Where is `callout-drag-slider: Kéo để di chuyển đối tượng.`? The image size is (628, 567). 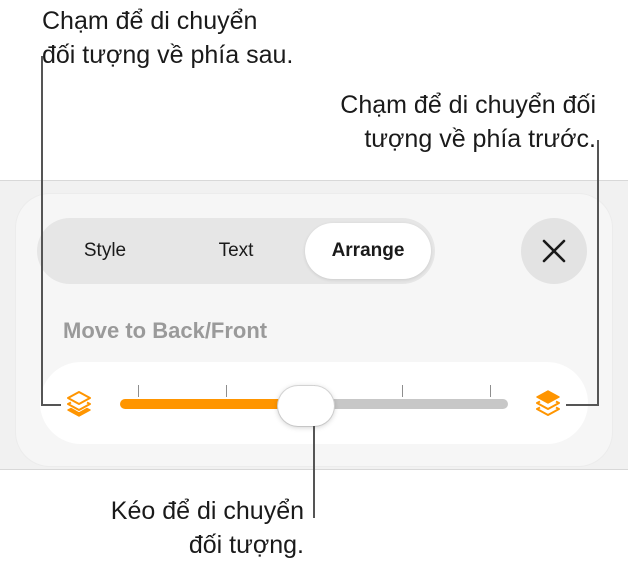
callout-drag-slider: Kéo để di chuyển đối tượng. is located at coordinates (207, 528).